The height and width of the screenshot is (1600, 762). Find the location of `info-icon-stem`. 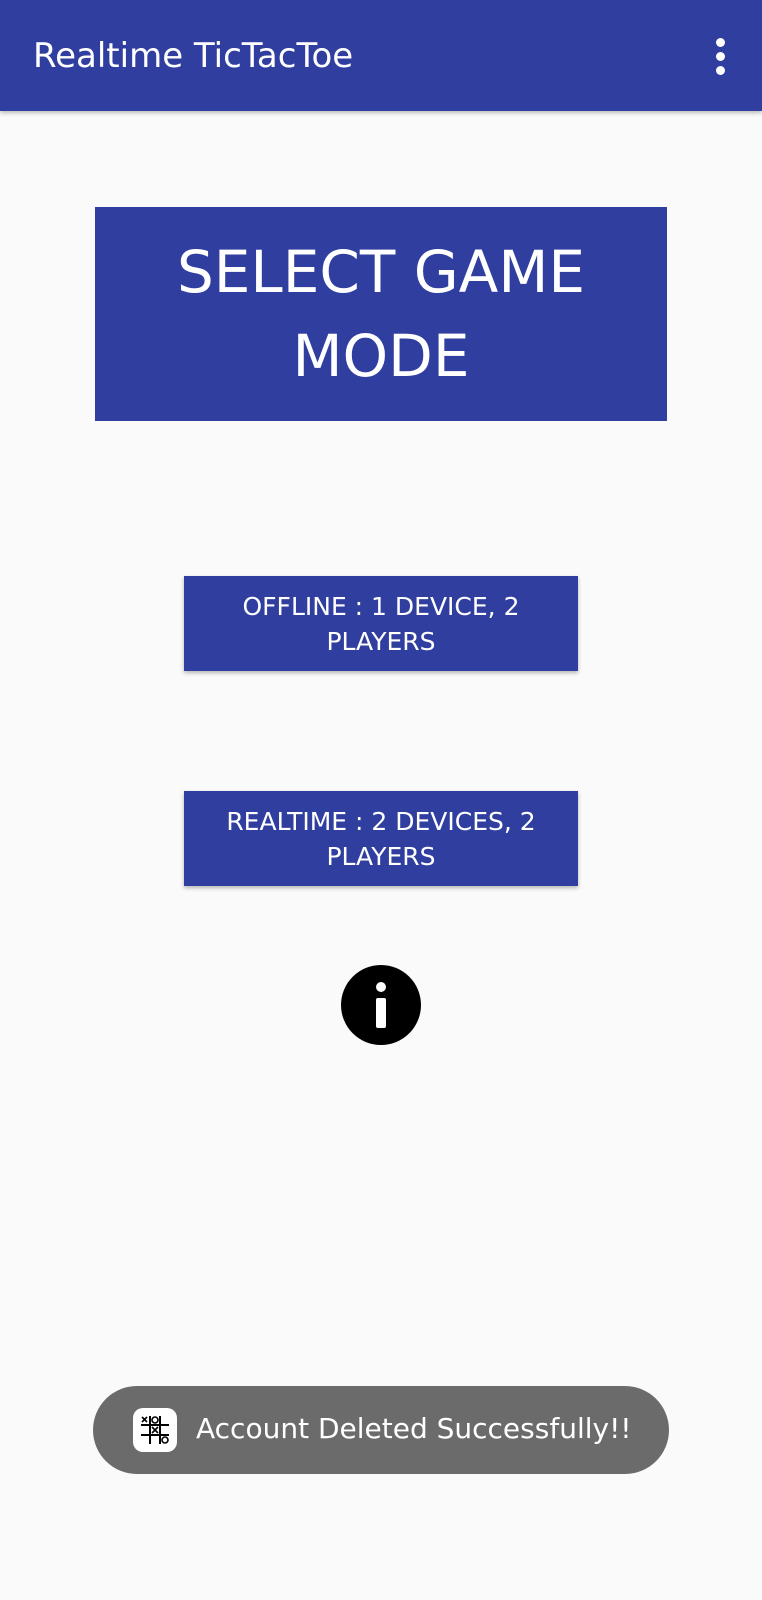

info-icon-stem is located at coordinates (381, 1013).